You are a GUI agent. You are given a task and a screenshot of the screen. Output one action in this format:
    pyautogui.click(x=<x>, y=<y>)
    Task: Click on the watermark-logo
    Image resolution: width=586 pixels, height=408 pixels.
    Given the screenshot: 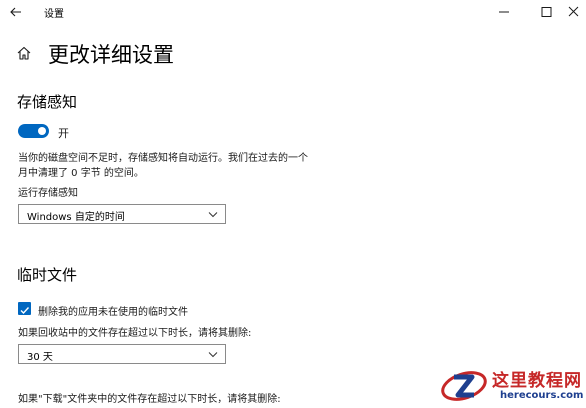 What is the action you would take?
    pyautogui.click(x=464, y=386)
    